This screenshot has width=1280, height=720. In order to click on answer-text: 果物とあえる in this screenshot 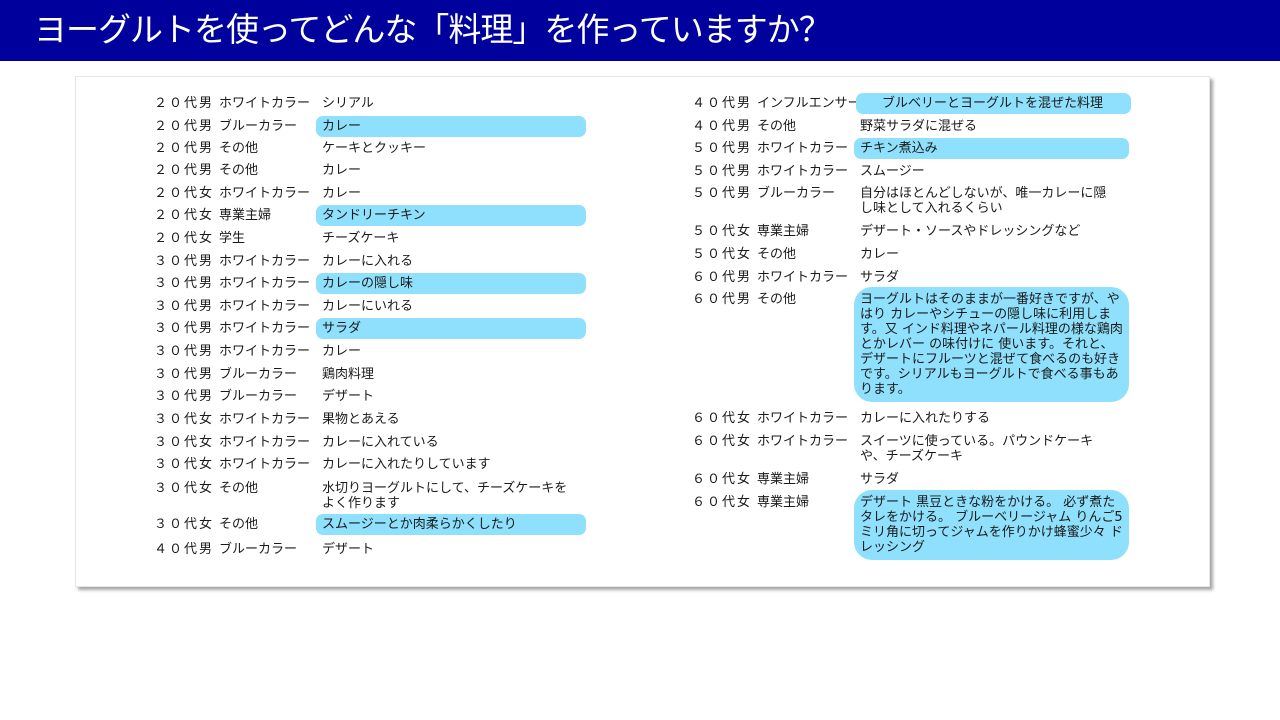, I will do `click(361, 419)`.